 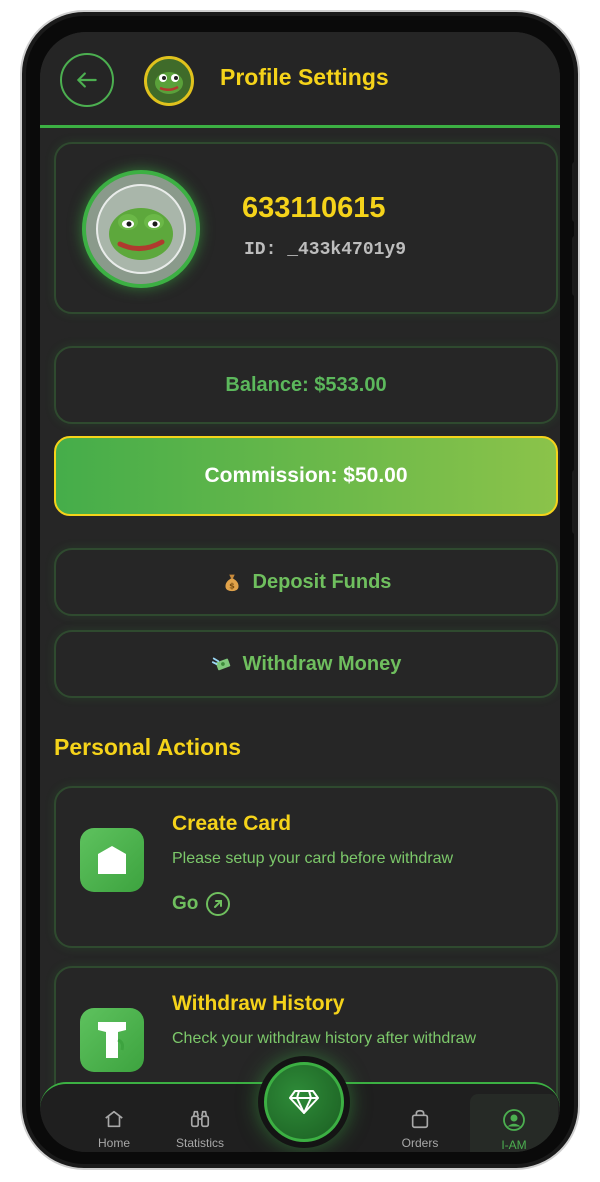 I want to click on pepe-coin-avatar, so click(x=141, y=229).